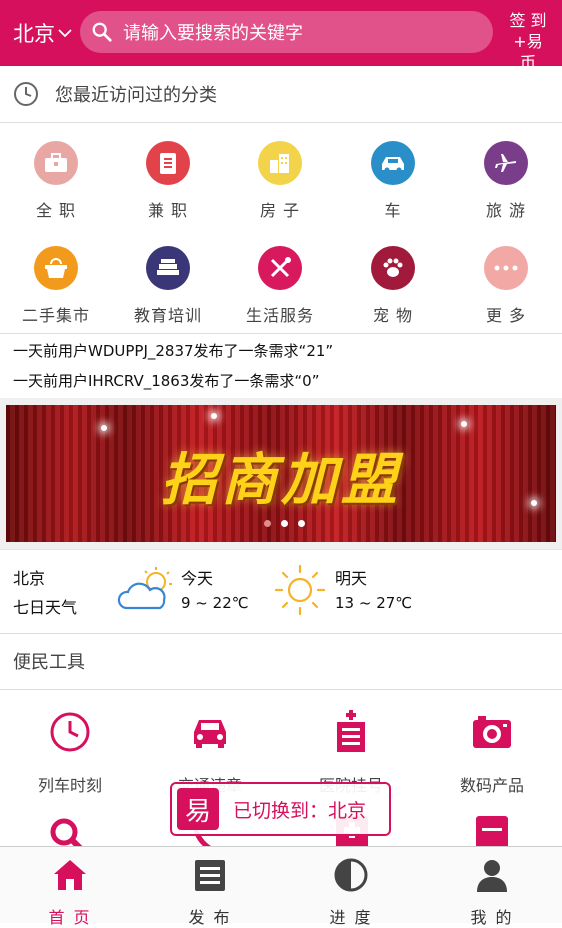 Image resolution: width=562 pixels, height=928 pixels. Describe the element at coordinates (168, 210) in the screenshot. I see `category-label: 兼 职` at that location.